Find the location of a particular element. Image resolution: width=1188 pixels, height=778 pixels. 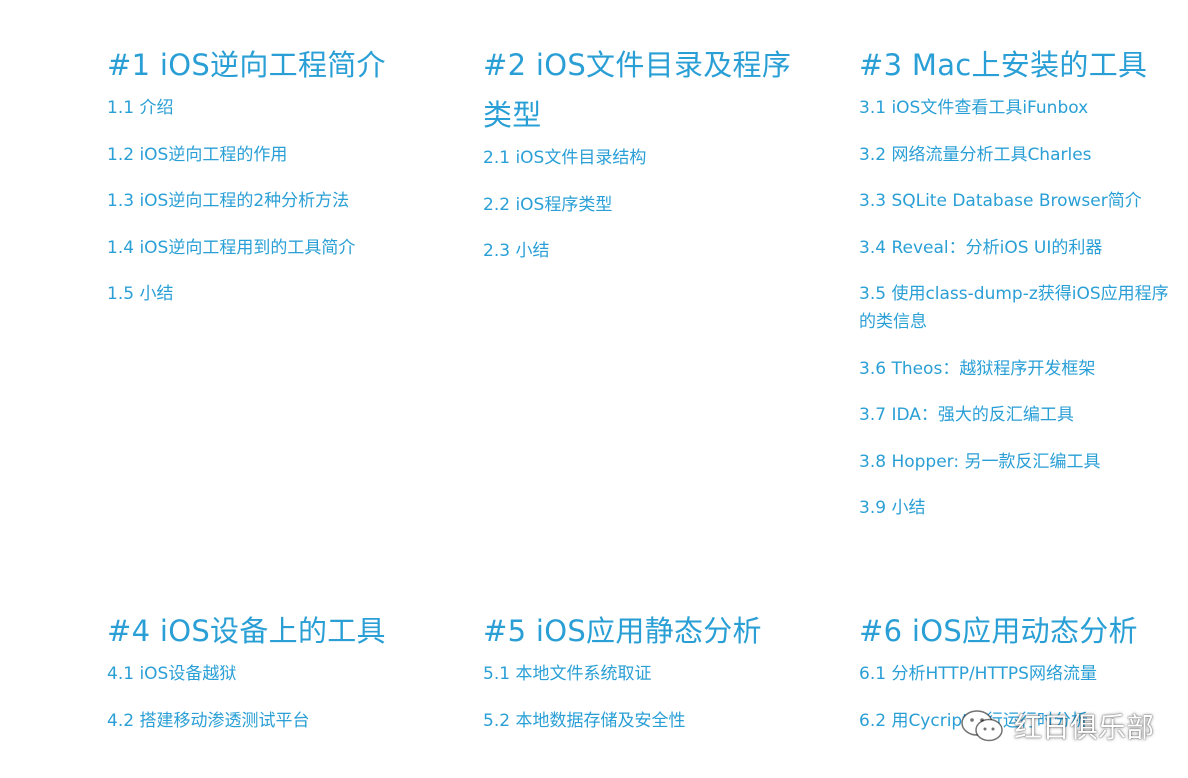

wechat-icon is located at coordinates (982, 726).